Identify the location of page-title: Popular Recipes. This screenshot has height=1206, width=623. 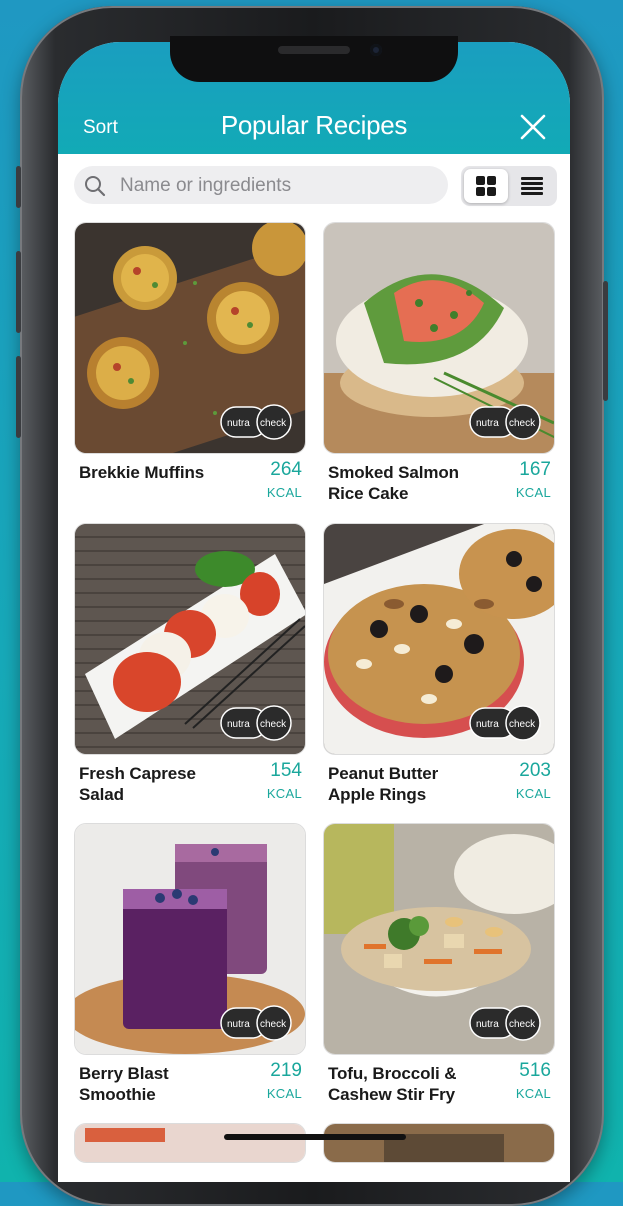
(314, 125).